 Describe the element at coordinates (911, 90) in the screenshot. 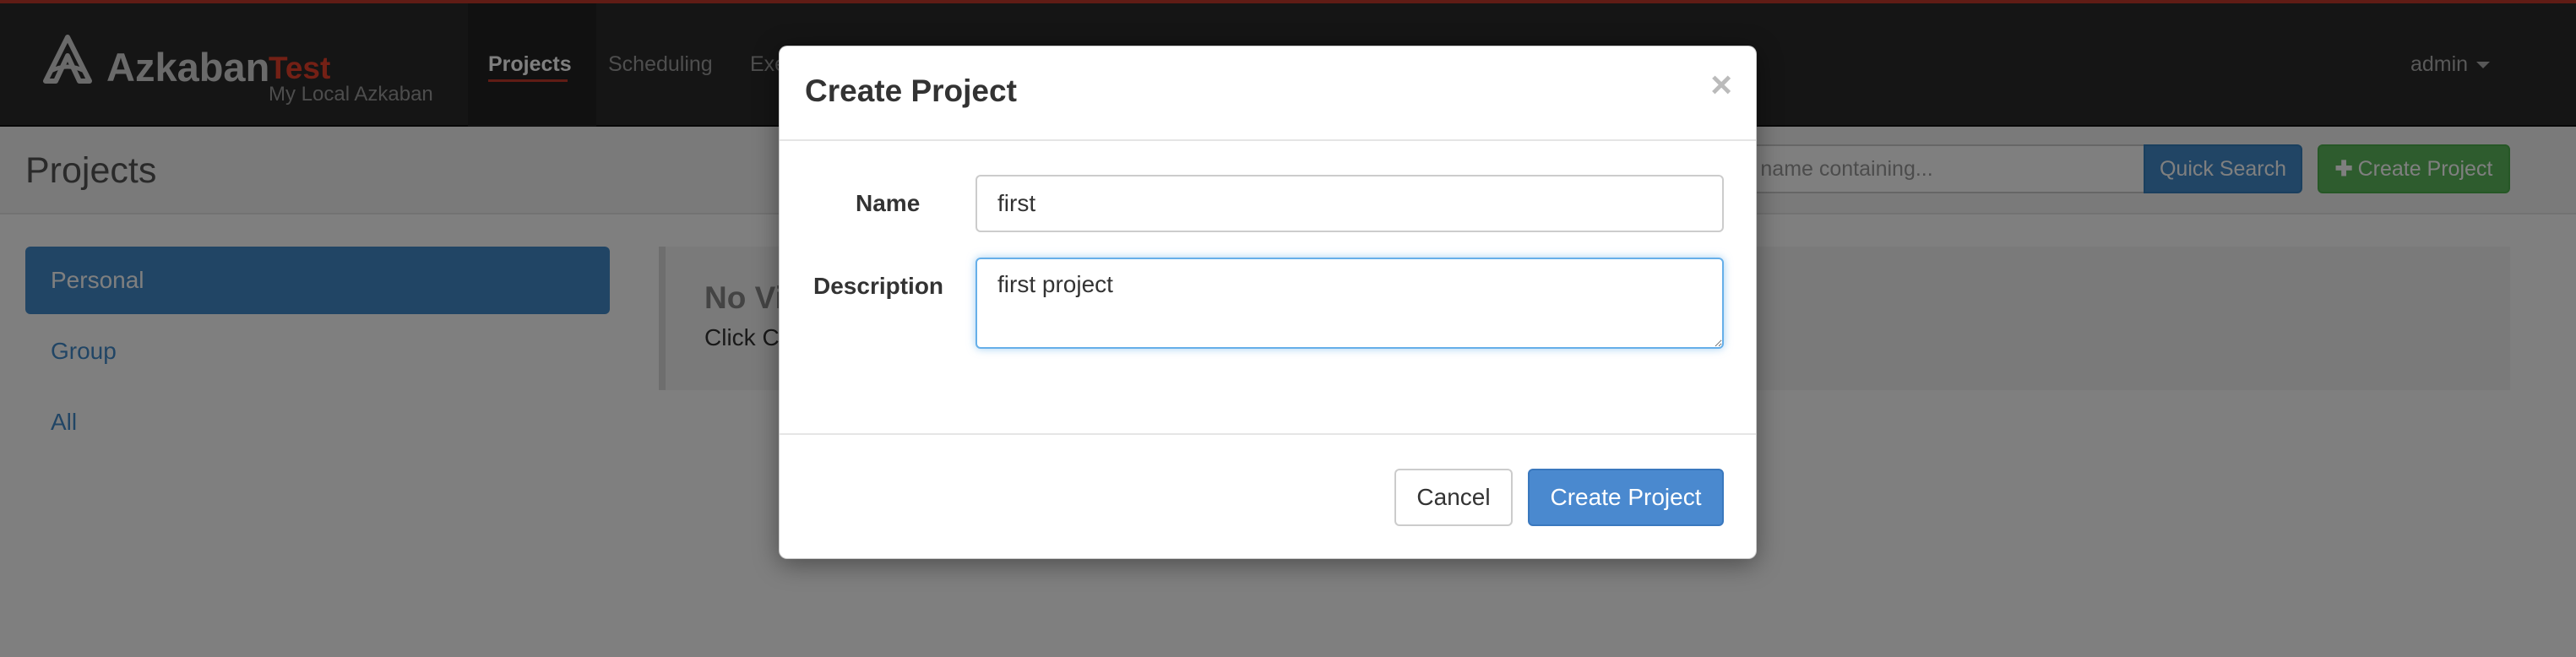

I see `modal-title: Create Project` at that location.